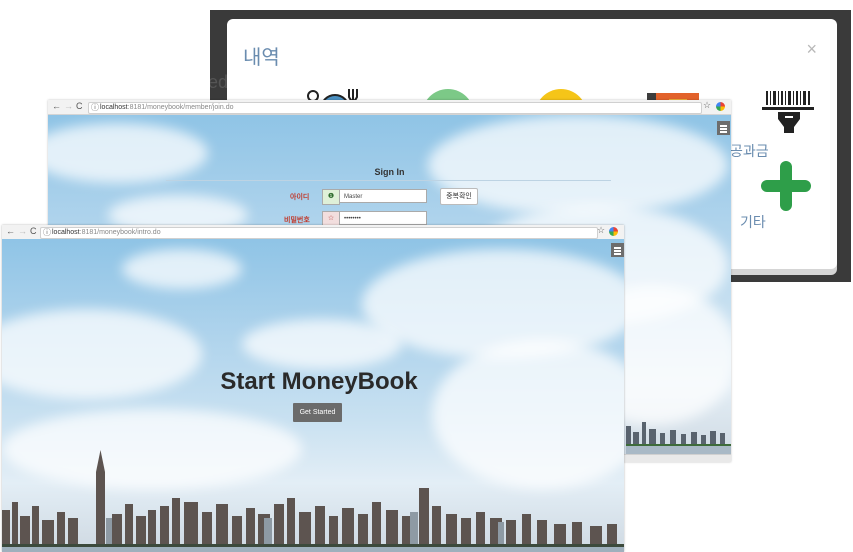  I want to click on get-started-button: Get Started, so click(317, 412).